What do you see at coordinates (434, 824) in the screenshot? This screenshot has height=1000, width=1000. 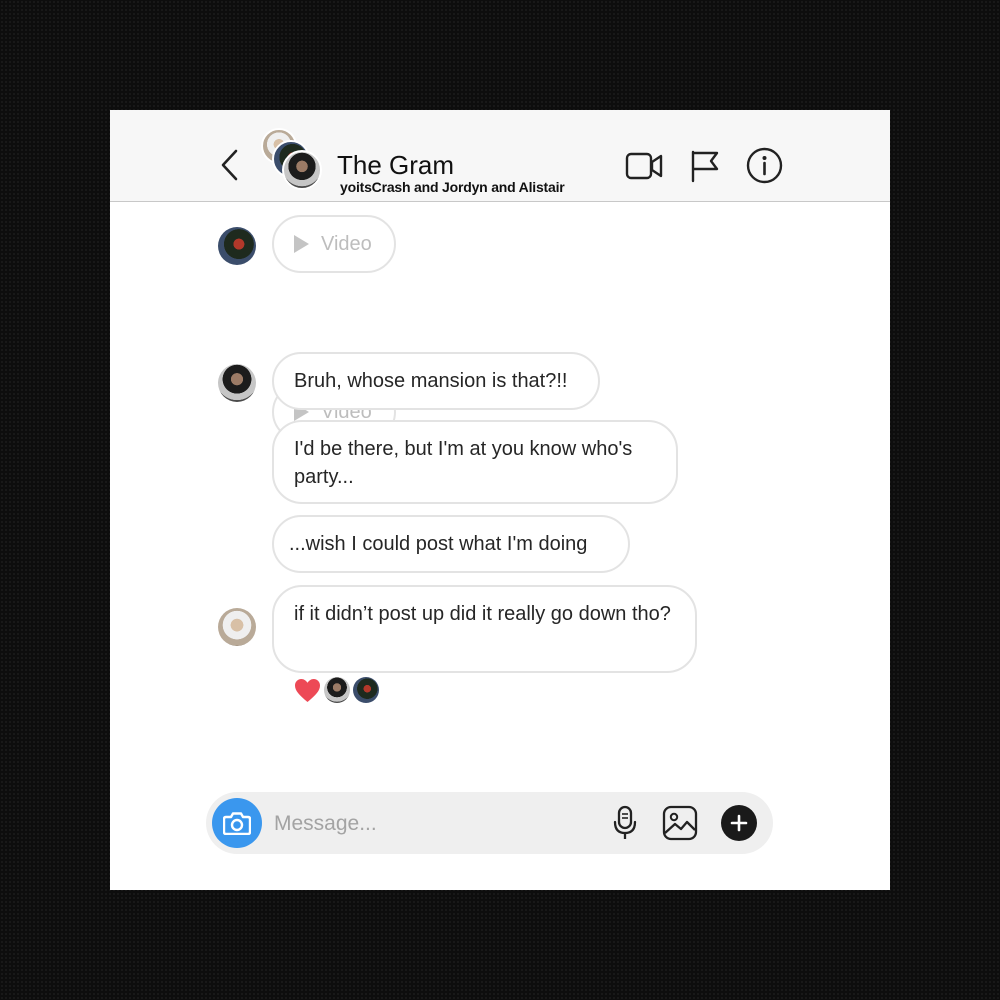 I see `message-input` at bounding box center [434, 824].